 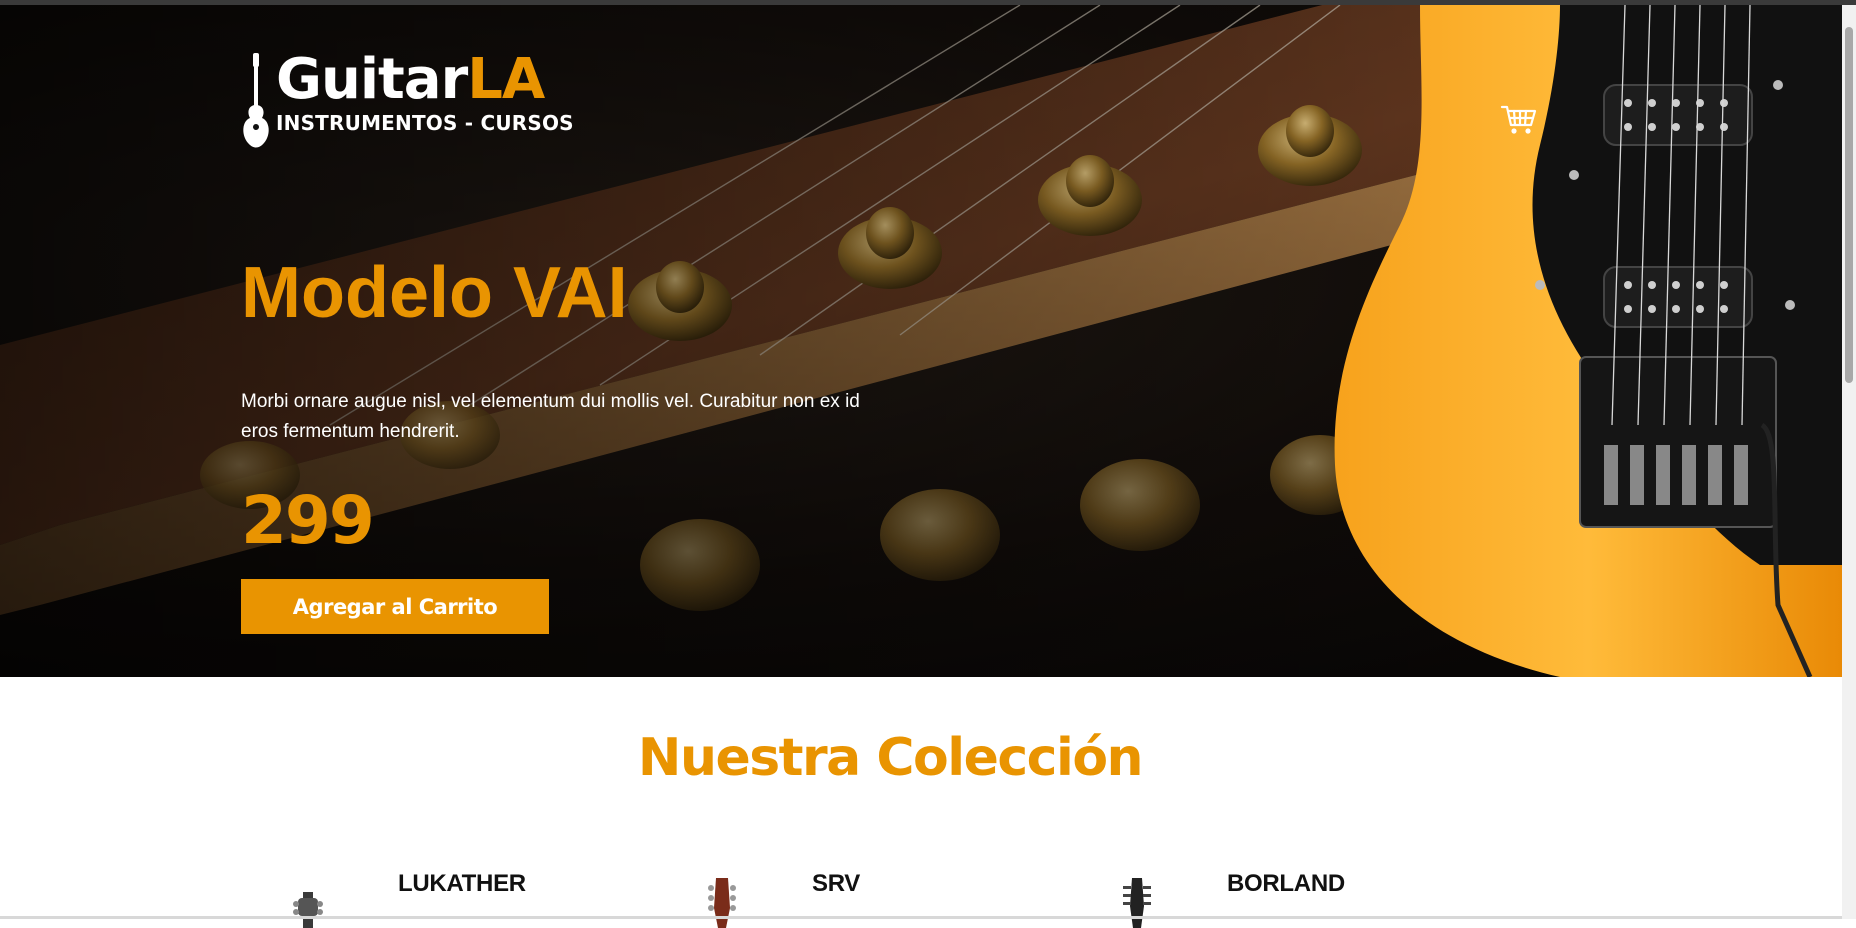 I want to click on shopping-cart-icon, so click(x=1518, y=119).